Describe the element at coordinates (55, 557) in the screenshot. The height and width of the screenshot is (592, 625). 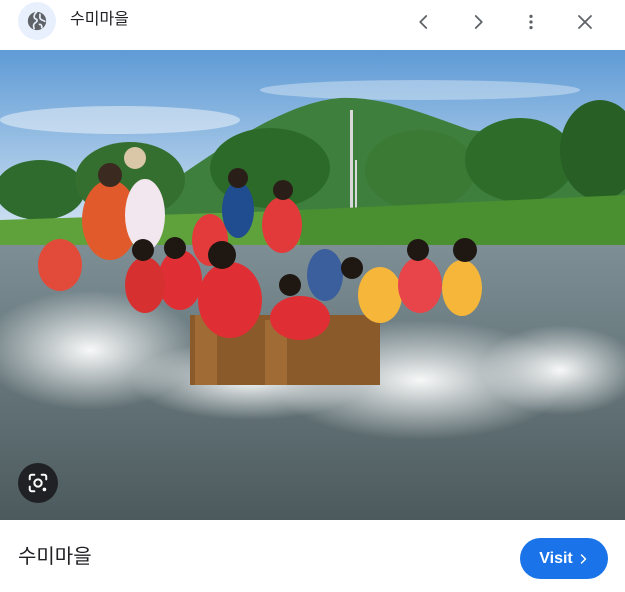
I see `image-title: 수미마을` at that location.